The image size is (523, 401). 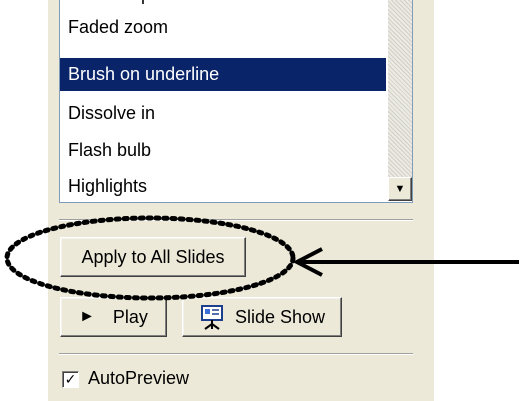 What do you see at coordinates (223, 27) in the screenshot?
I see `list-item: Faded zoom` at bounding box center [223, 27].